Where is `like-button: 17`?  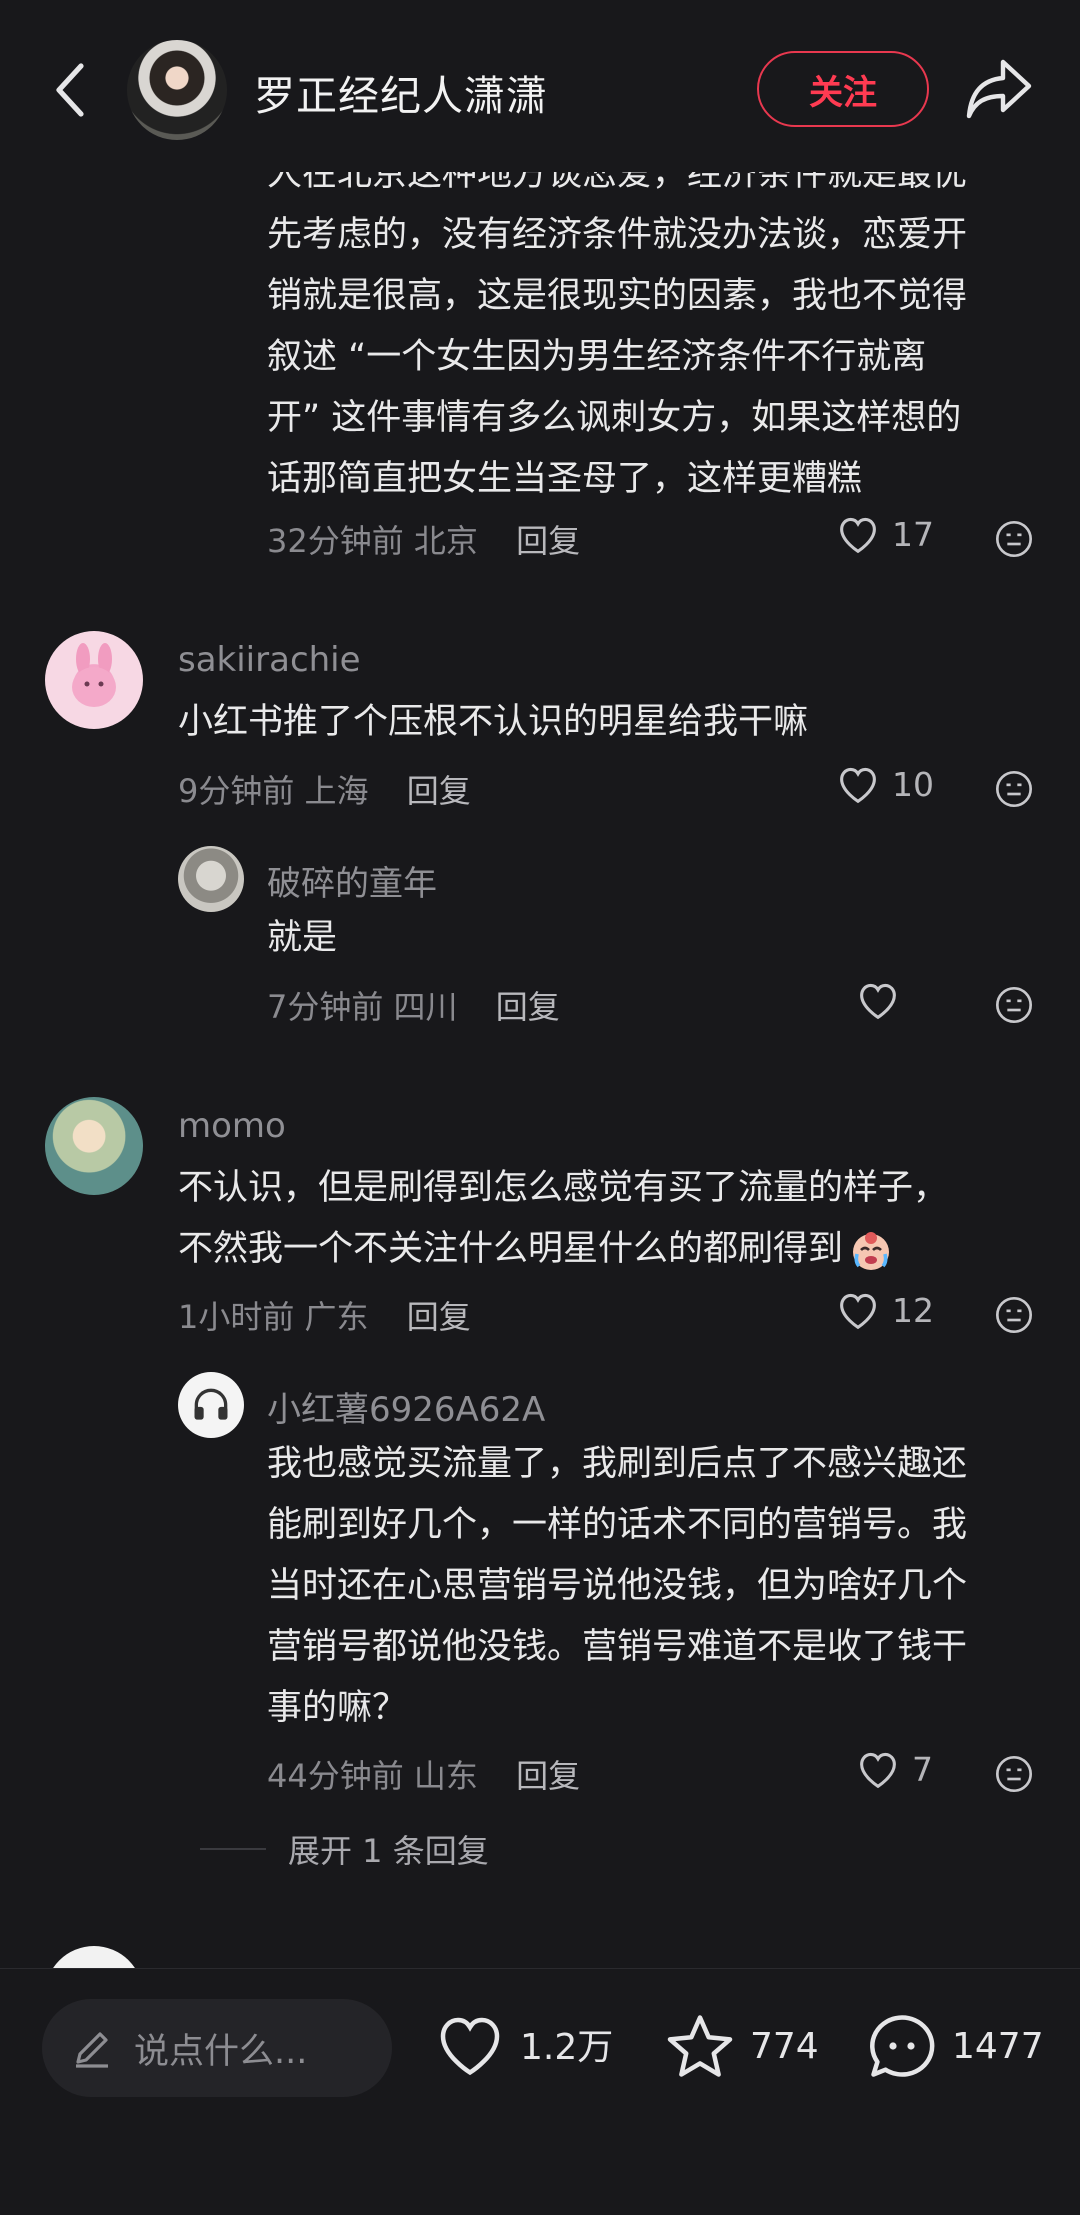 like-button: 17 is located at coordinates (885, 534).